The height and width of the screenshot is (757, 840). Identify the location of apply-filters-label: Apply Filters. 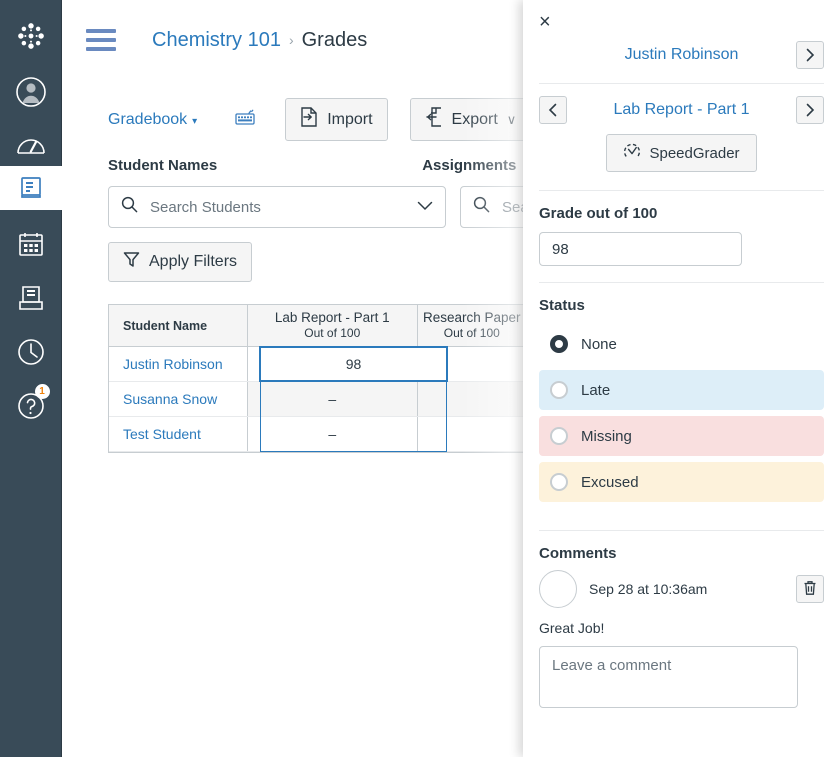
(193, 261).